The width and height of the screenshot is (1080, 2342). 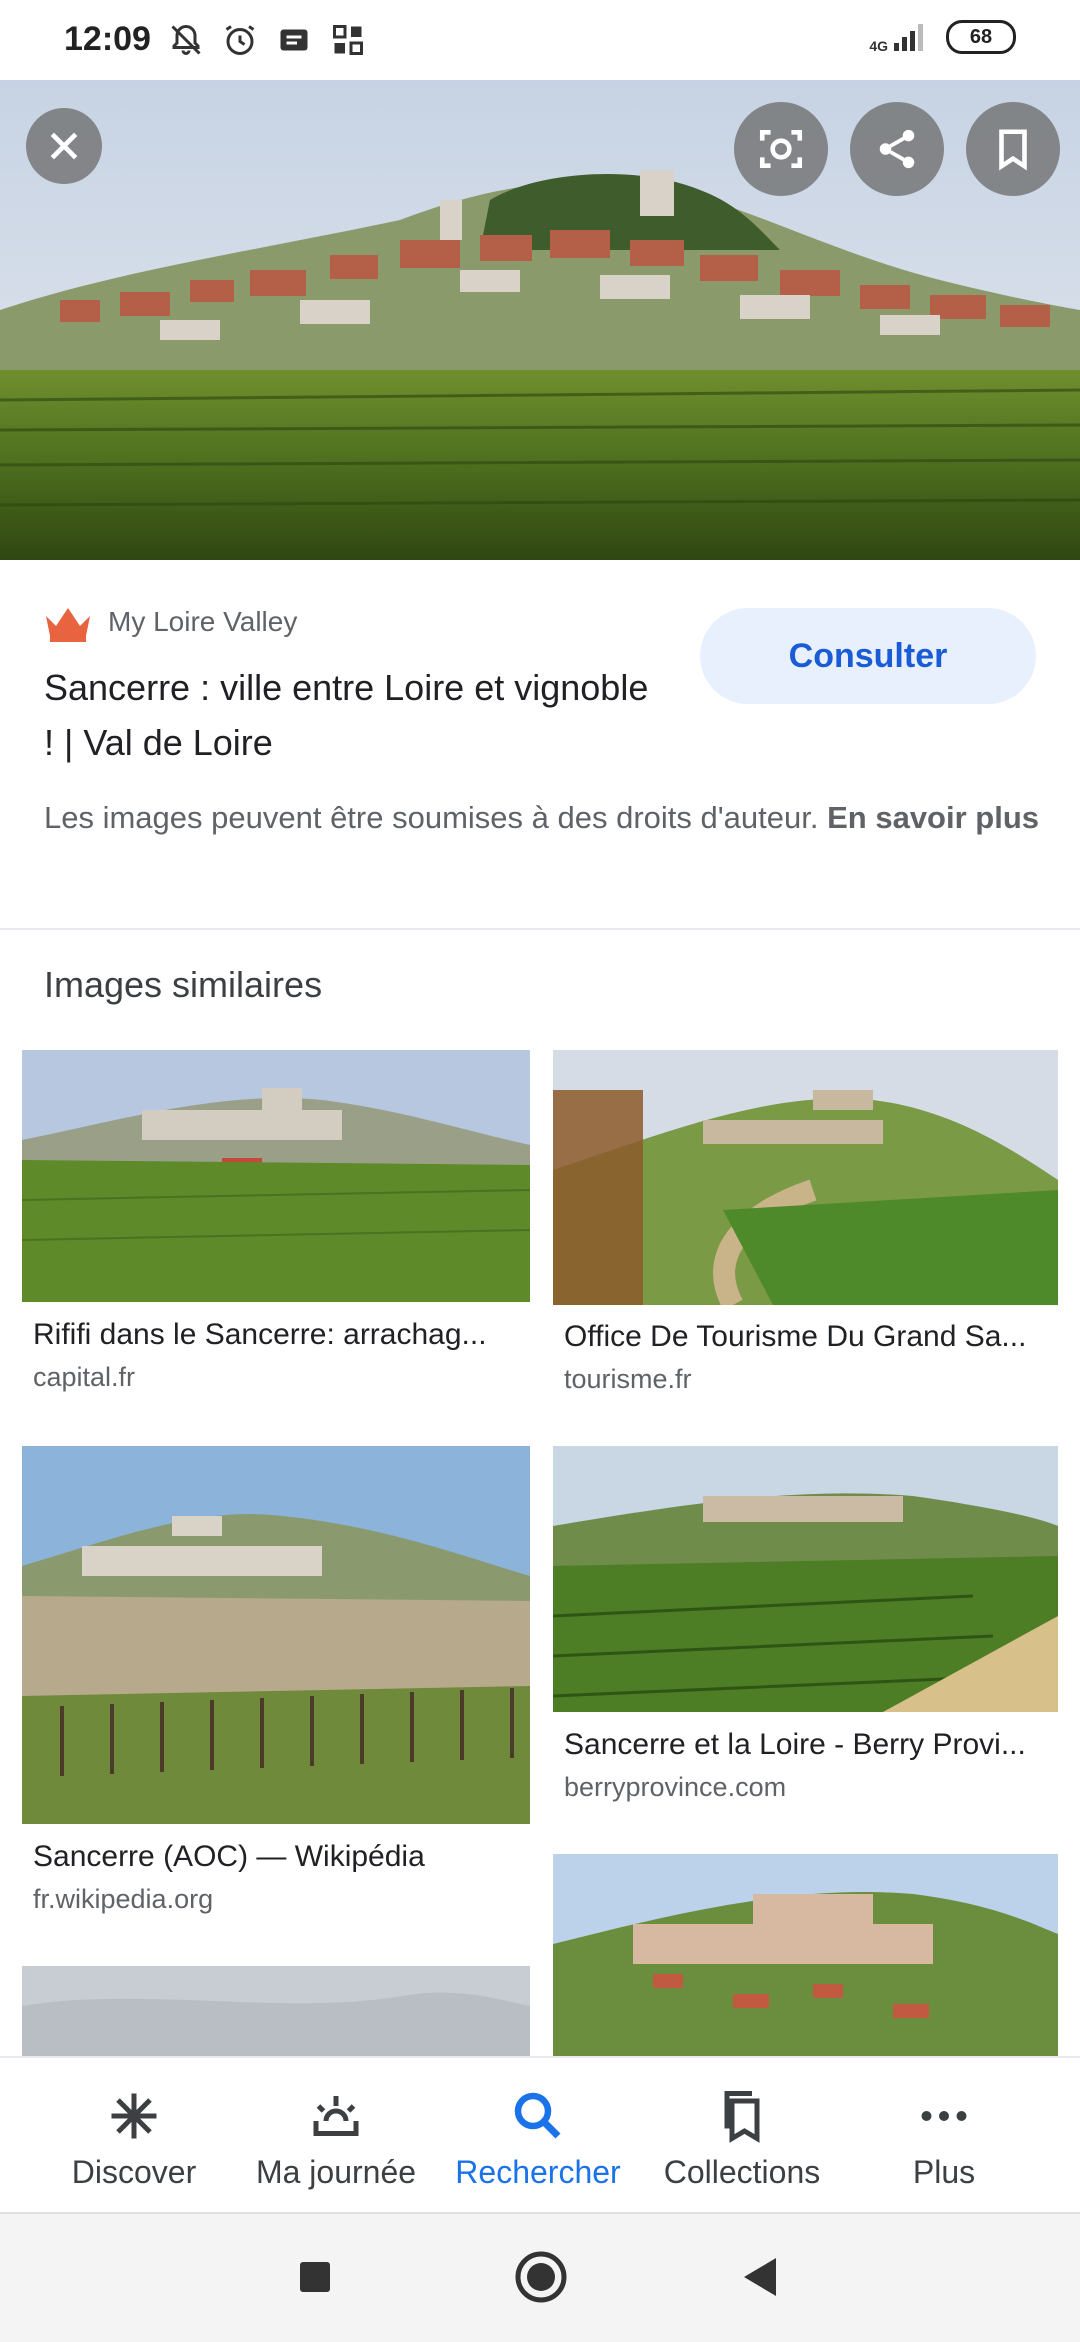 I want to click on similar-site-1: capital.fr, so click(x=84, y=1377).